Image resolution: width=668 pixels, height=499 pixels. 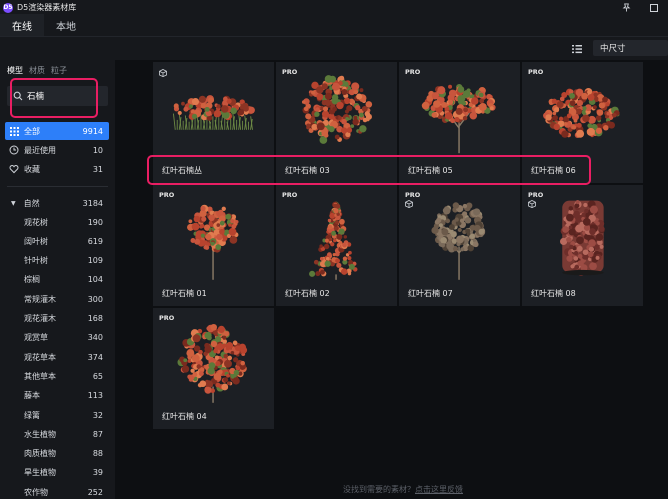 I want to click on category-label: 常规灌木, so click(x=40, y=299).